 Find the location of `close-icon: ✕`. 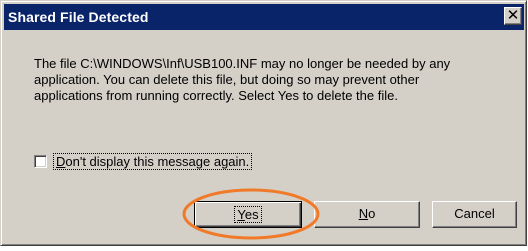

close-icon: ✕ is located at coordinates (513, 15).